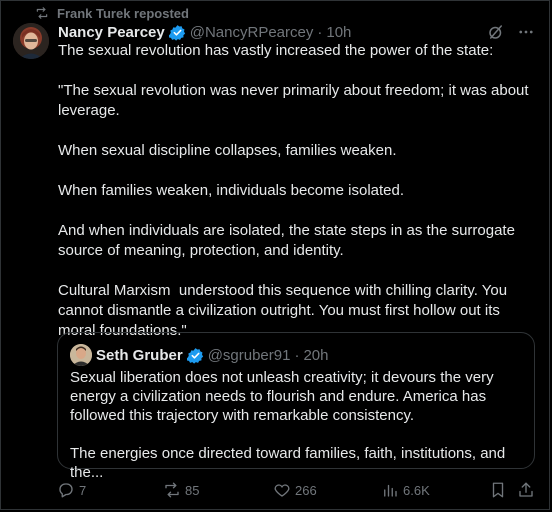 The image size is (552, 512). I want to click on post-timestamp: 10h, so click(338, 32).